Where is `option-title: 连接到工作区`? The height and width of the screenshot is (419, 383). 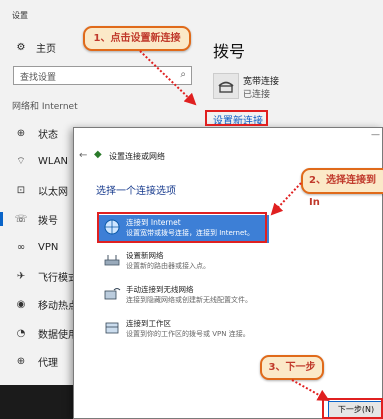
option-title: 连接到工作区 is located at coordinates (148, 323).